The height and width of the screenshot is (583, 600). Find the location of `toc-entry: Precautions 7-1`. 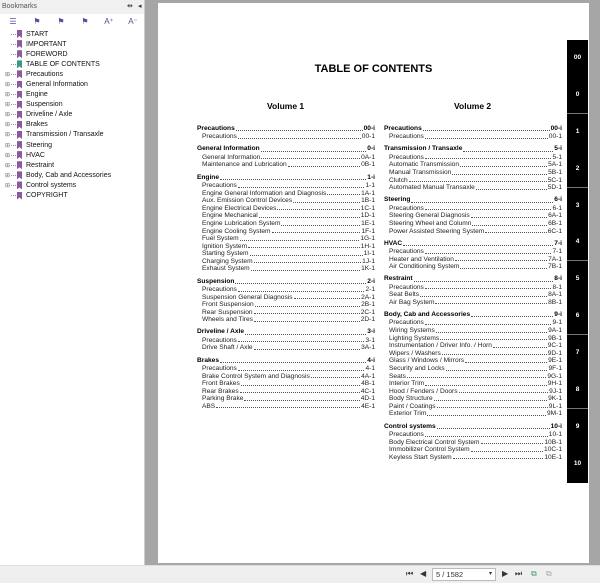

toc-entry: Precautions 7-1 is located at coordinates (473, 252).